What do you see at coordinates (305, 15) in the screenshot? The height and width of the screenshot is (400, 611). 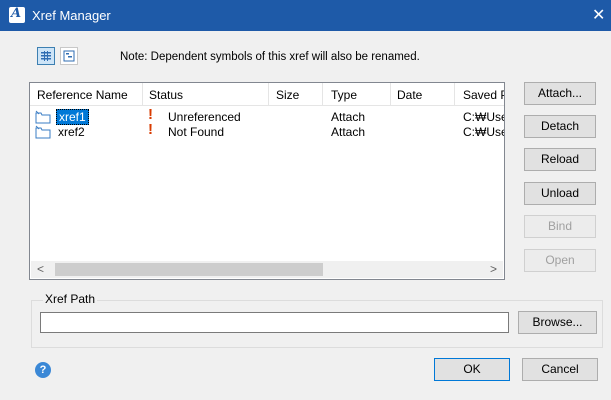 I see `title-bar: A Xref Manager ✕` at bounding box center [305, 15].